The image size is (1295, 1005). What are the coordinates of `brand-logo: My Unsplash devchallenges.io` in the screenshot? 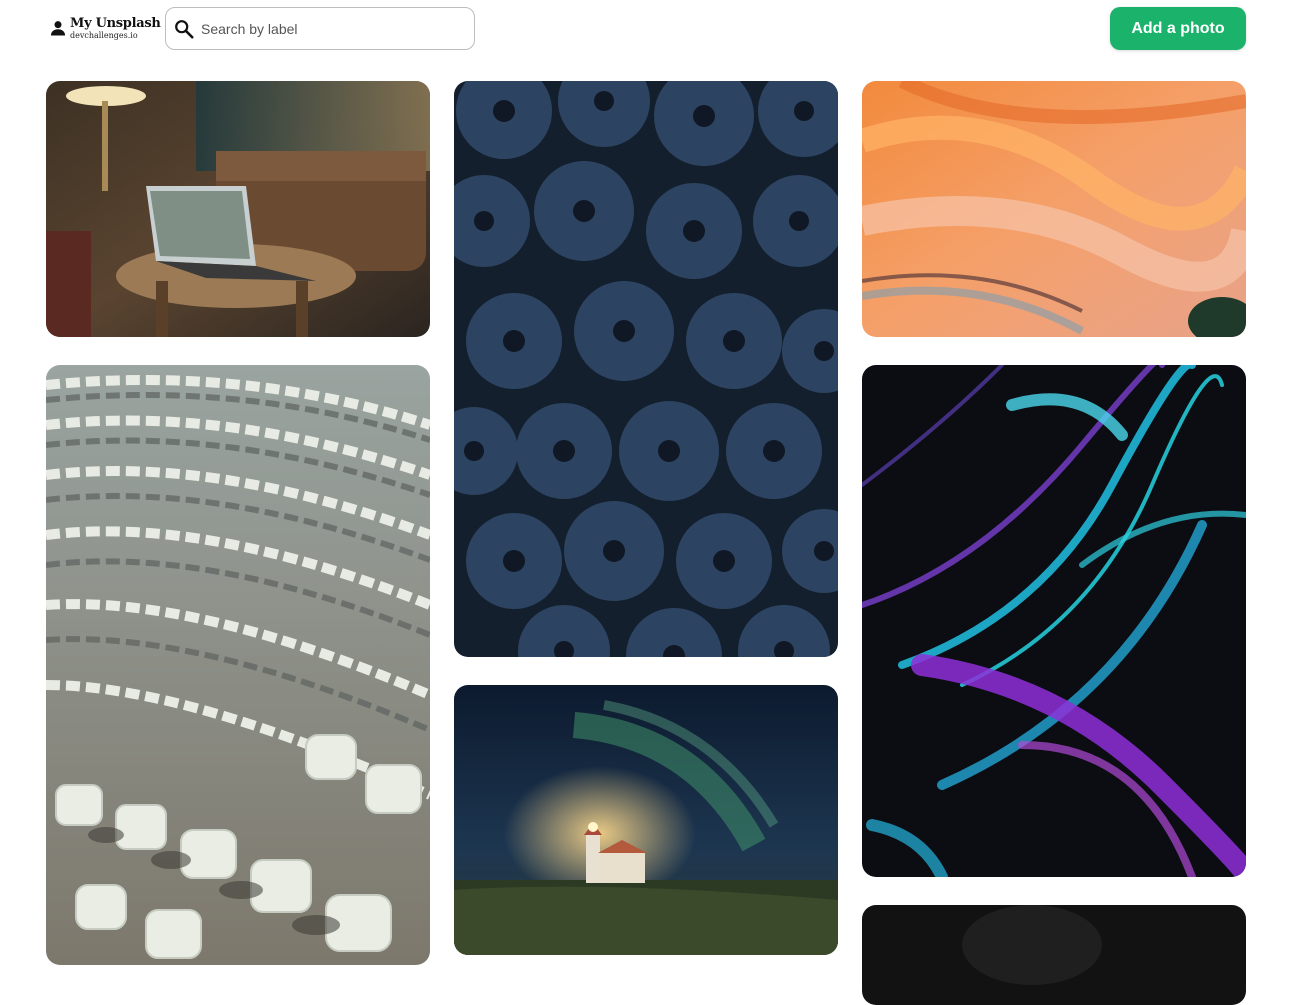 It's located at (104, 30).